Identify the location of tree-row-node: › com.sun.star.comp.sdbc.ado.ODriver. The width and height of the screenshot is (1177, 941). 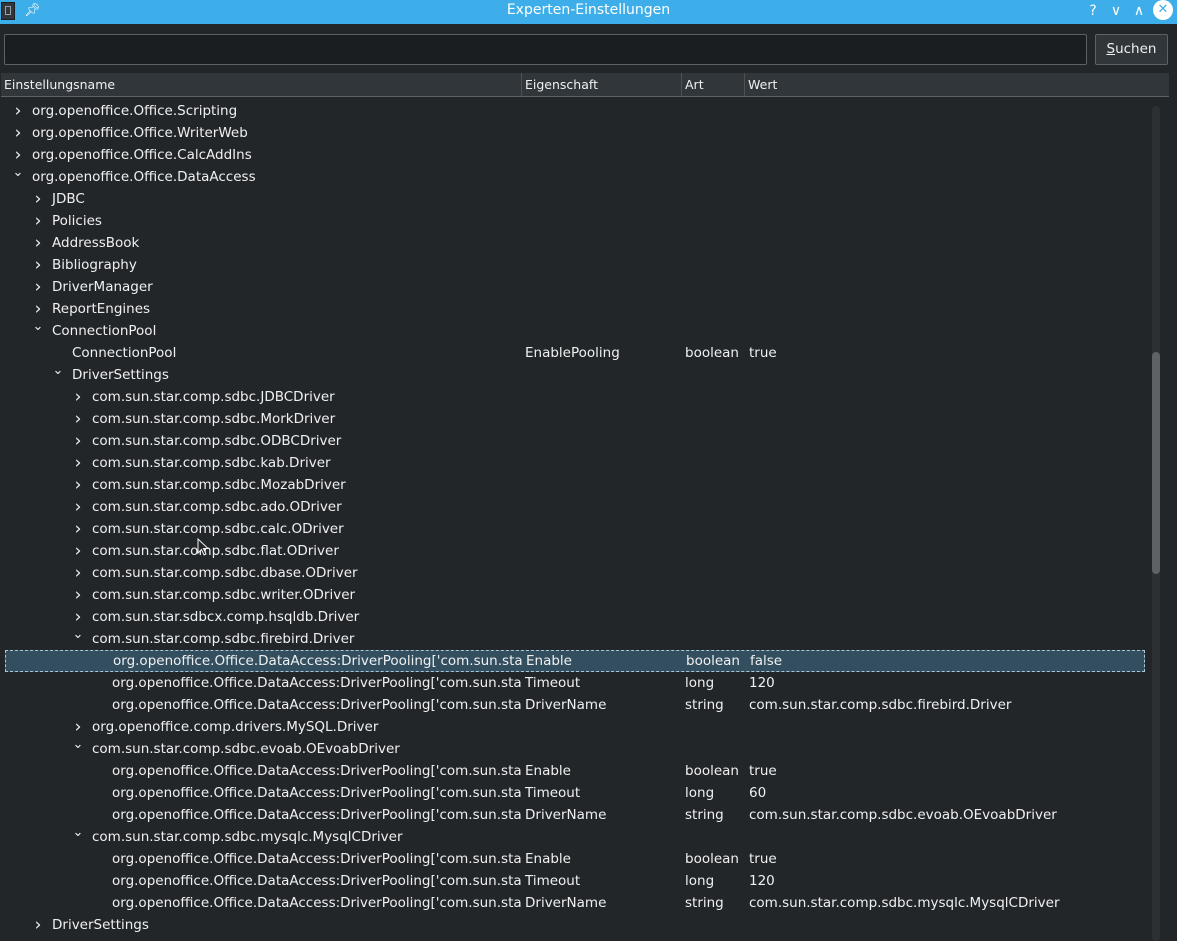
(576, 507).